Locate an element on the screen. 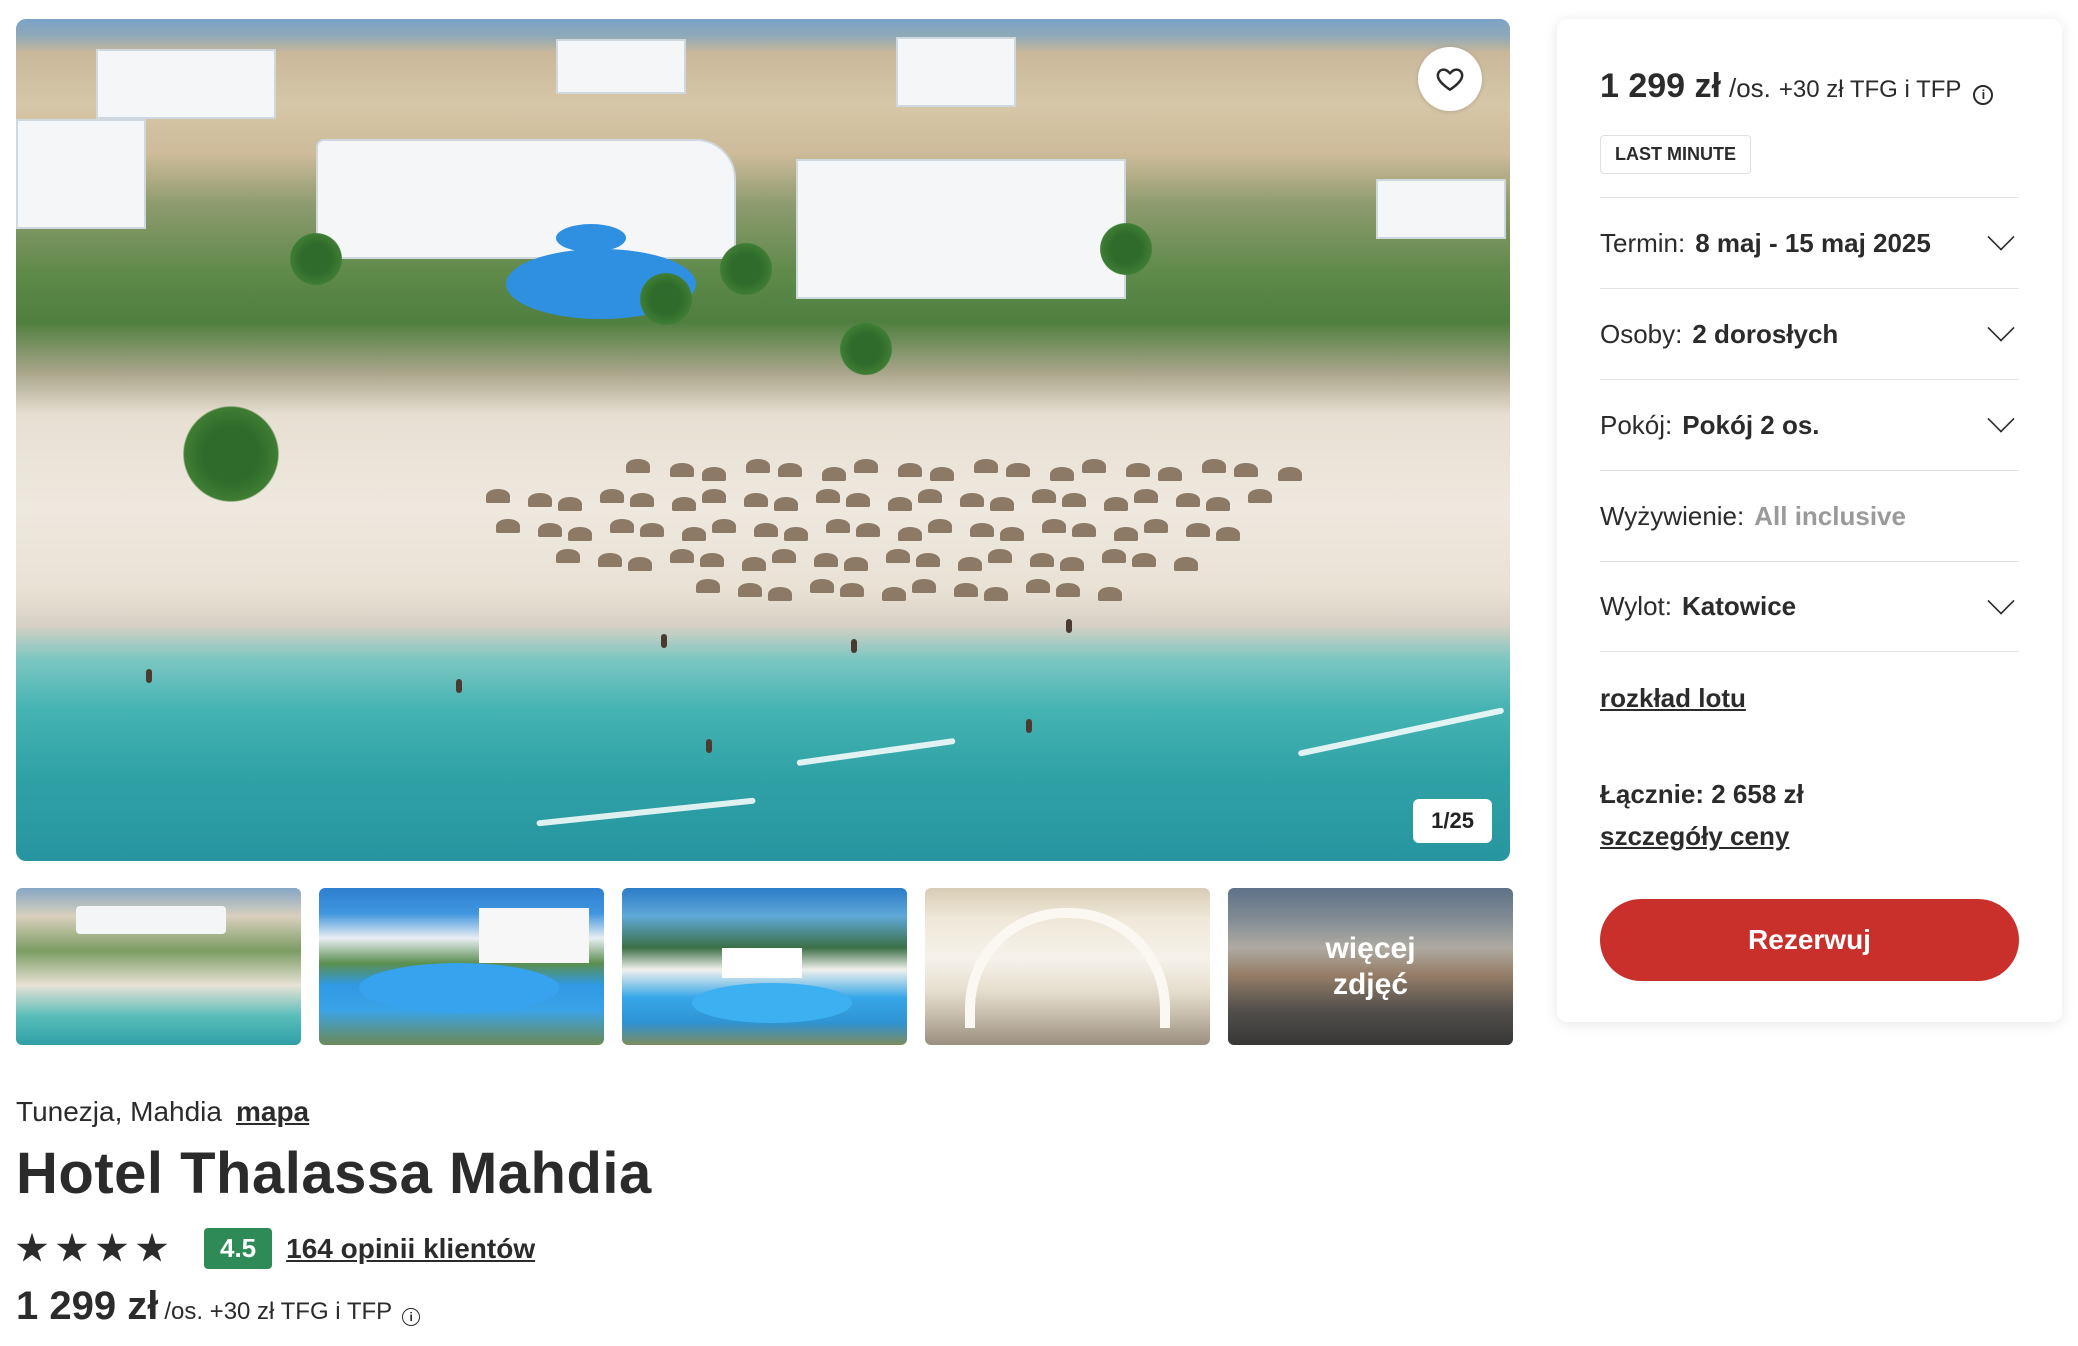 This screenshot has height=1346, width=2078. reviews-link: 164 opinii klientów is located at coordinates (410, 1249).